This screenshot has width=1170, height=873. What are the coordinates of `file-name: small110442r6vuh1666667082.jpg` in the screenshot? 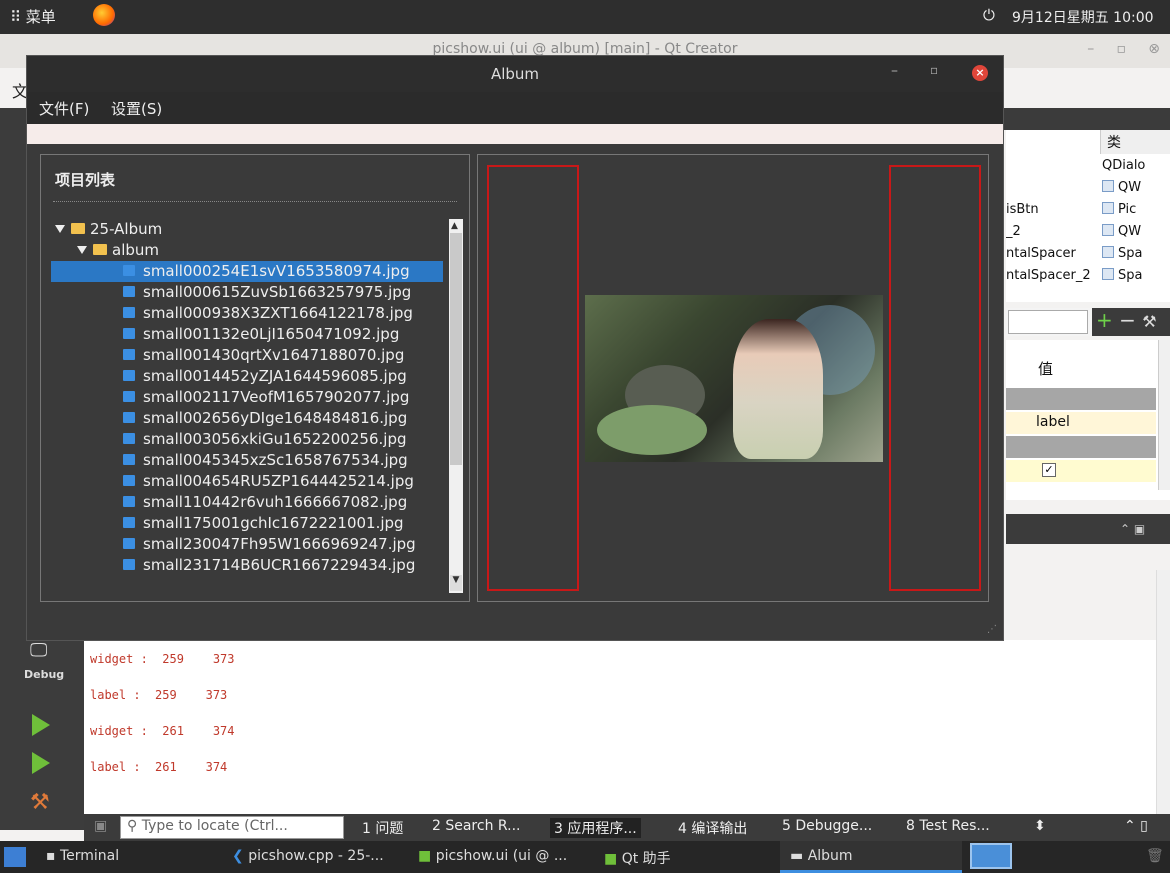 It's located at (275, 502).